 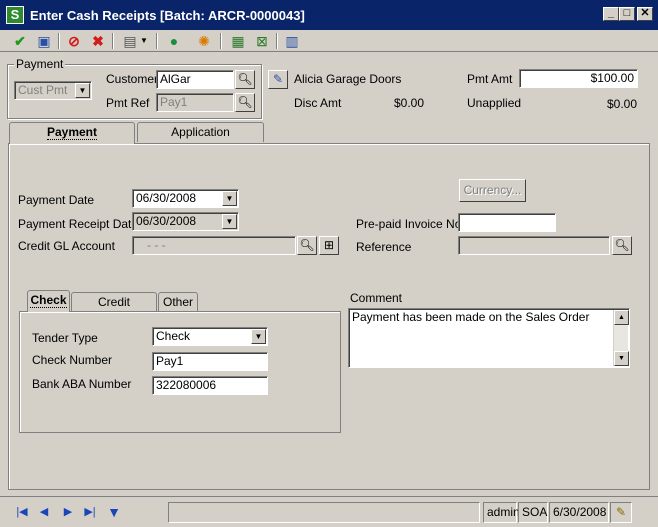 I want to click on dropdown-arrow-icon: ▼, so click(x=144, y=41).